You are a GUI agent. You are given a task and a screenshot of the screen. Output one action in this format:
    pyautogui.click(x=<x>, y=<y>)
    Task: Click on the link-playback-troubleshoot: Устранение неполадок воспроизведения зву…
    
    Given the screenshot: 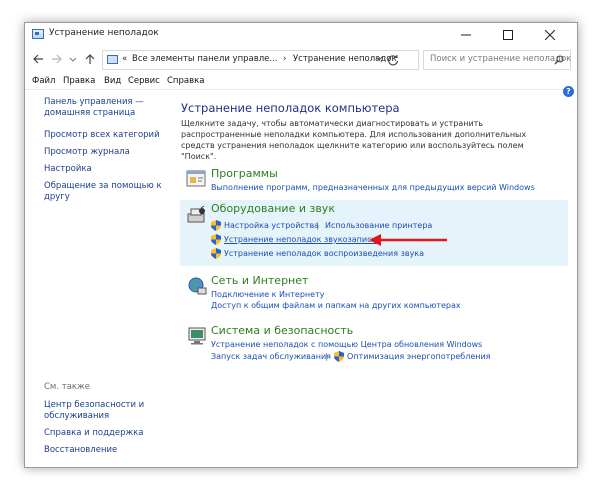 What is the action you would take?
    pyautogui.click(x=324, y=253)
    